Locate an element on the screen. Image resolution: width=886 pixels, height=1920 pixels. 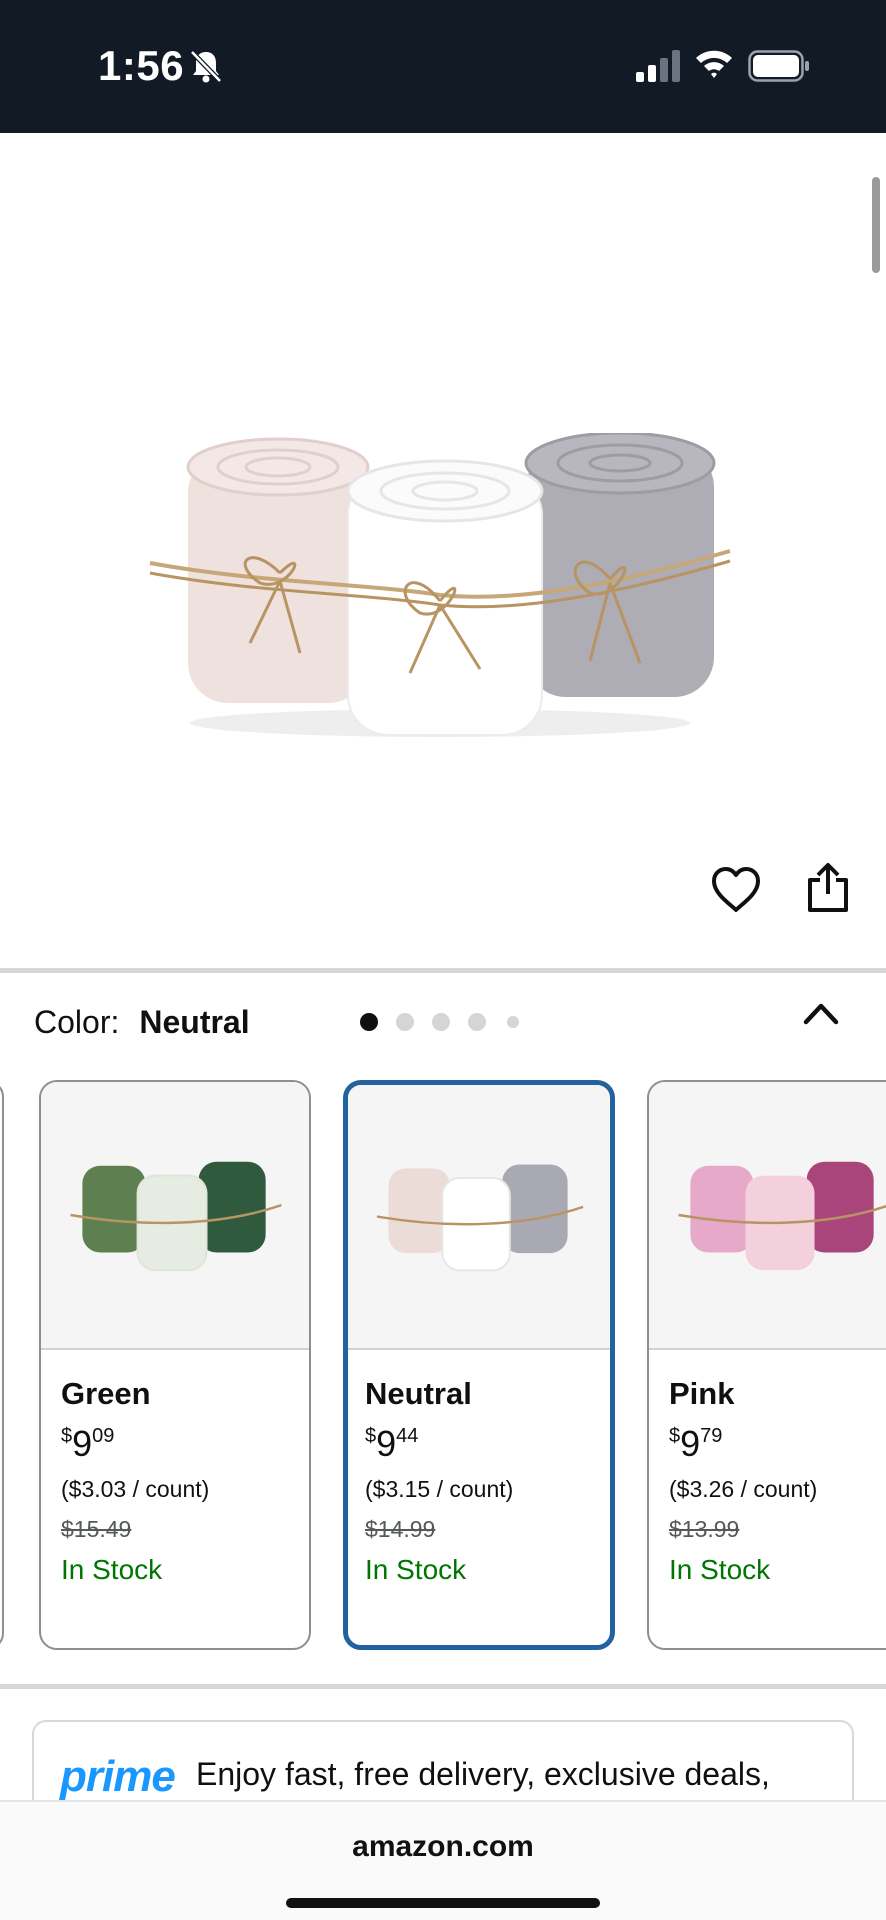
color-selector-label: Color: Neutral is located at coordinates (142, 1022).